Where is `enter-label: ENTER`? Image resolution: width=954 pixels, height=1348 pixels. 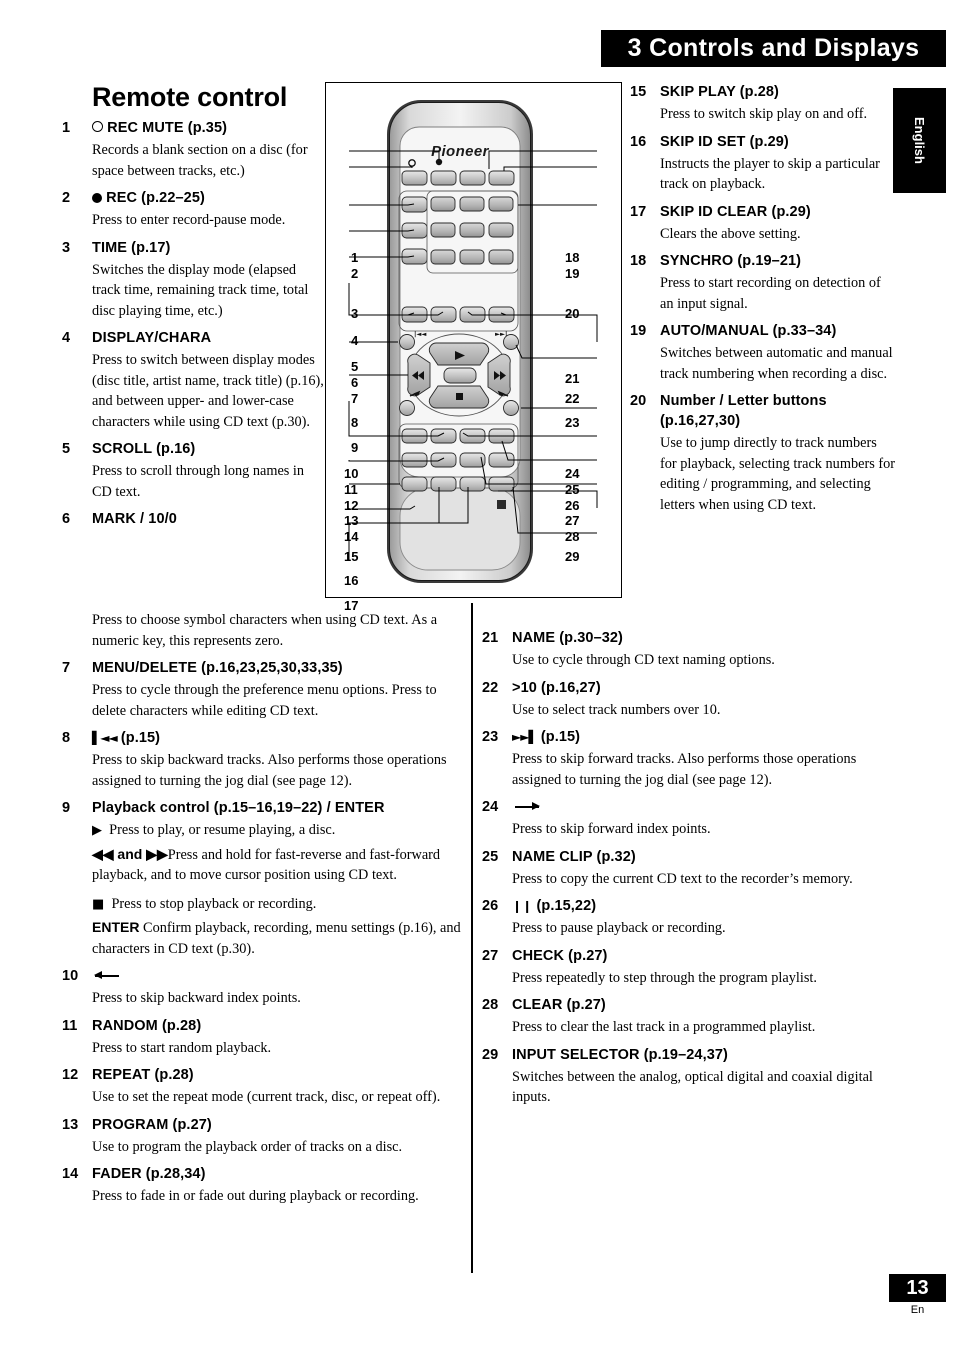
enter-label: ENTER is located at coordinates (116, 927).